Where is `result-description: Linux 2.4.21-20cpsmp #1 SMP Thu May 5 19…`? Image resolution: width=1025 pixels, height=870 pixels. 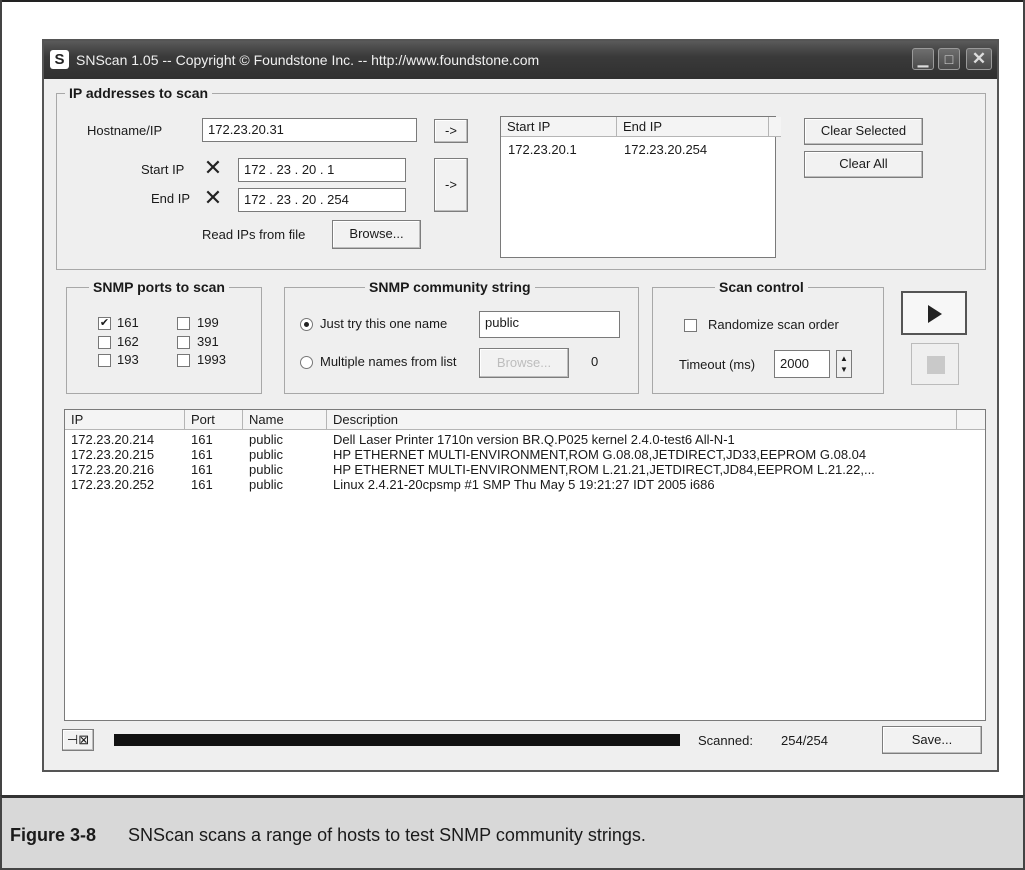
result-description: Linux 2.4.21-20cpsmp #1 SMP Thu May 5 19… is located at coordinates (524, 484).